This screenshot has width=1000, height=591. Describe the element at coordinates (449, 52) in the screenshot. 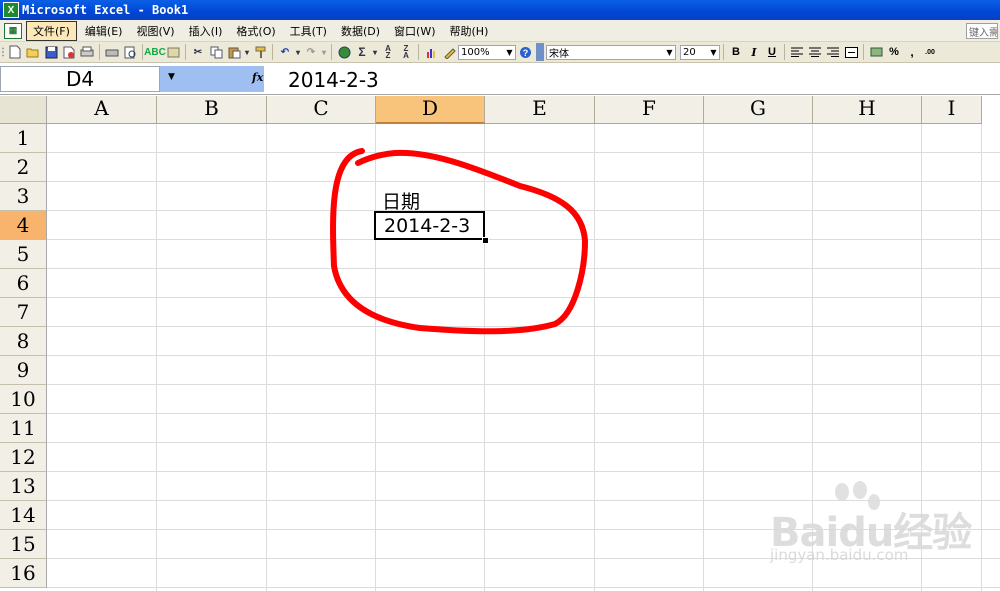

I see `drawing-icon` at that location.